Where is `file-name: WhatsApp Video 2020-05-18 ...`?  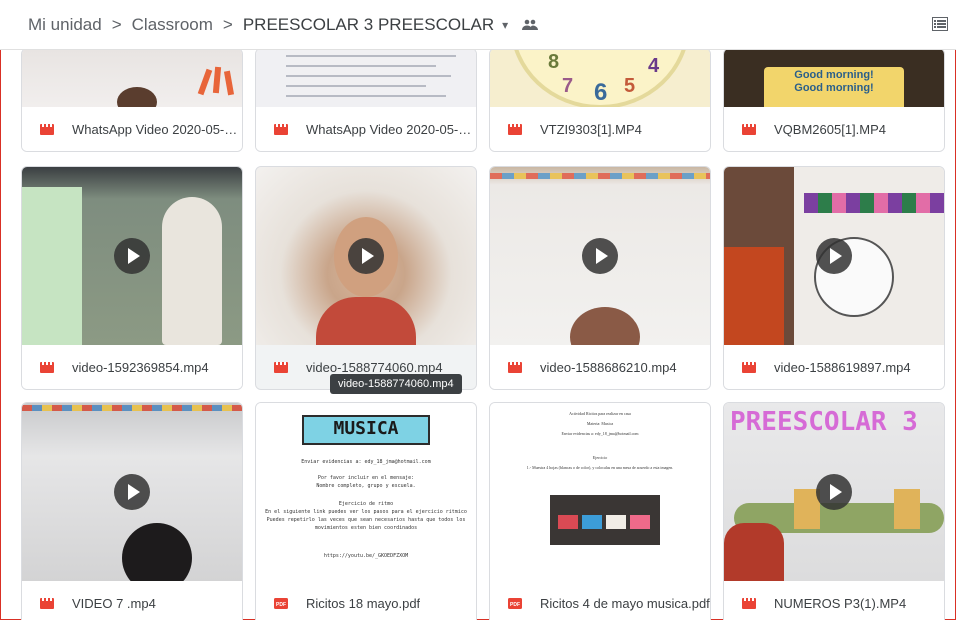
file-name: WhatsApp Video 2020-05-18 ... is located at coordinates (391, 129).